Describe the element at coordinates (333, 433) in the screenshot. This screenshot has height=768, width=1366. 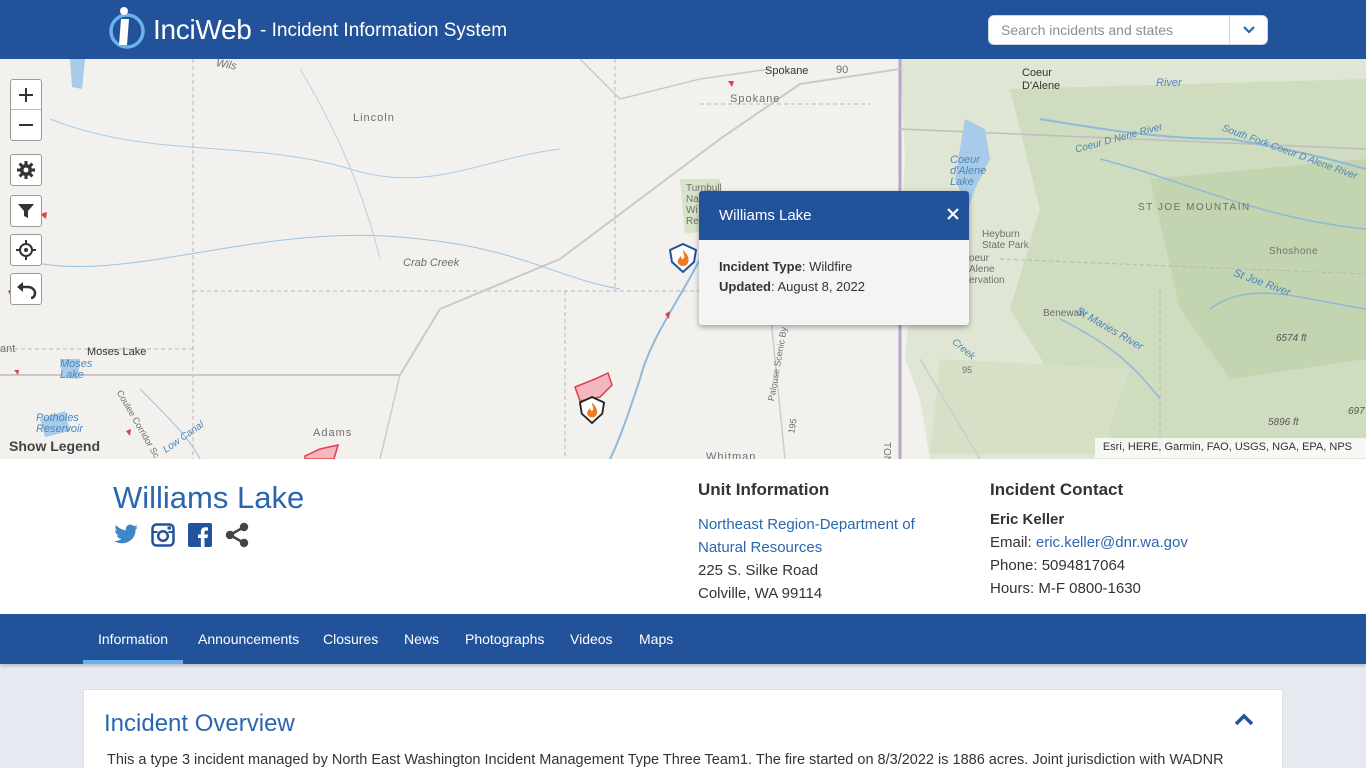
I see `map-label-adams: Adams` at that location.